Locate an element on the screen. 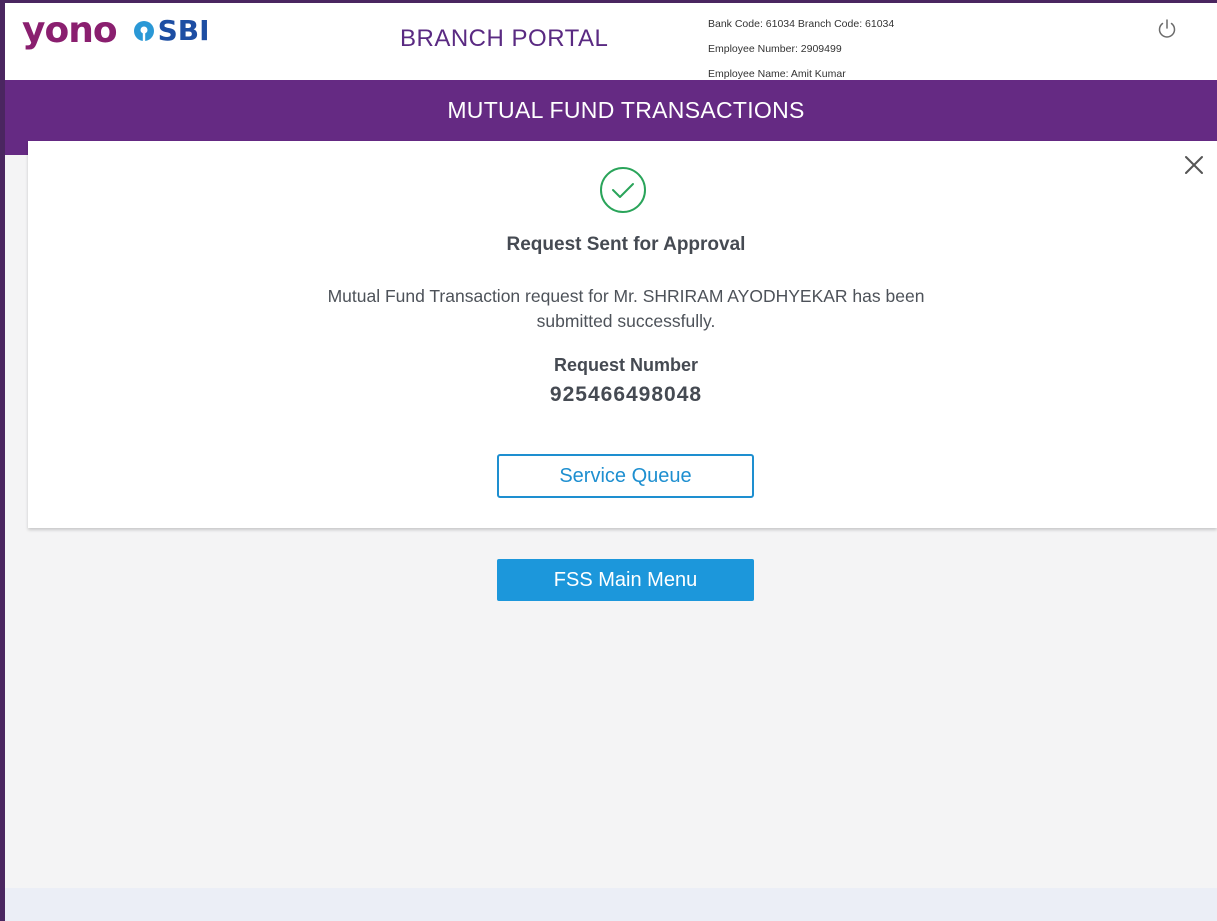  logo-sbi-text: SBI is located at coordinates (183, 30).